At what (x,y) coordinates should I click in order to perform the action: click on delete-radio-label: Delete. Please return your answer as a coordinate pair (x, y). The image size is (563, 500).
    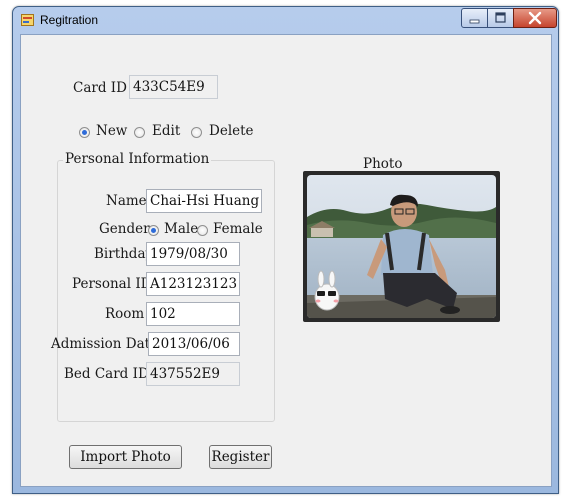
    Looking at the image, I should click on (231, 131).